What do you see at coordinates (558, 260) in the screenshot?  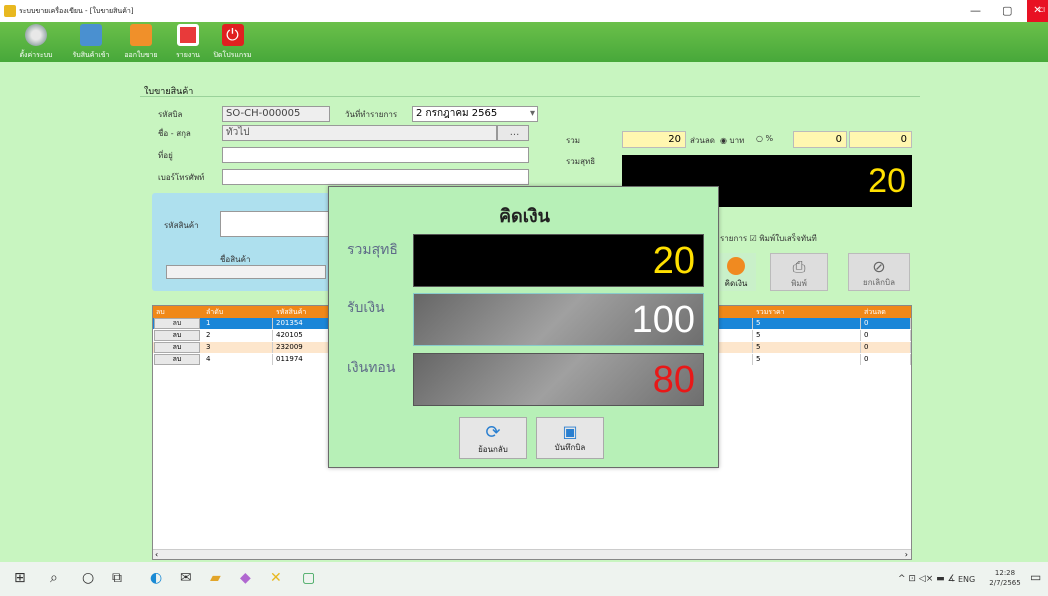 I see `dialog-net-value: 20` at bounding box center [558, 260].